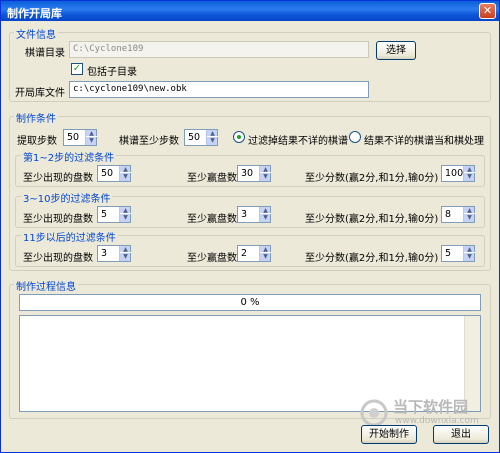 The image size is (500, 453). Describe the element at coordinates (298, 141) in the screenshot. I see `filter-unknown-label: 过滤掉结果不详的棋谱` at that location.